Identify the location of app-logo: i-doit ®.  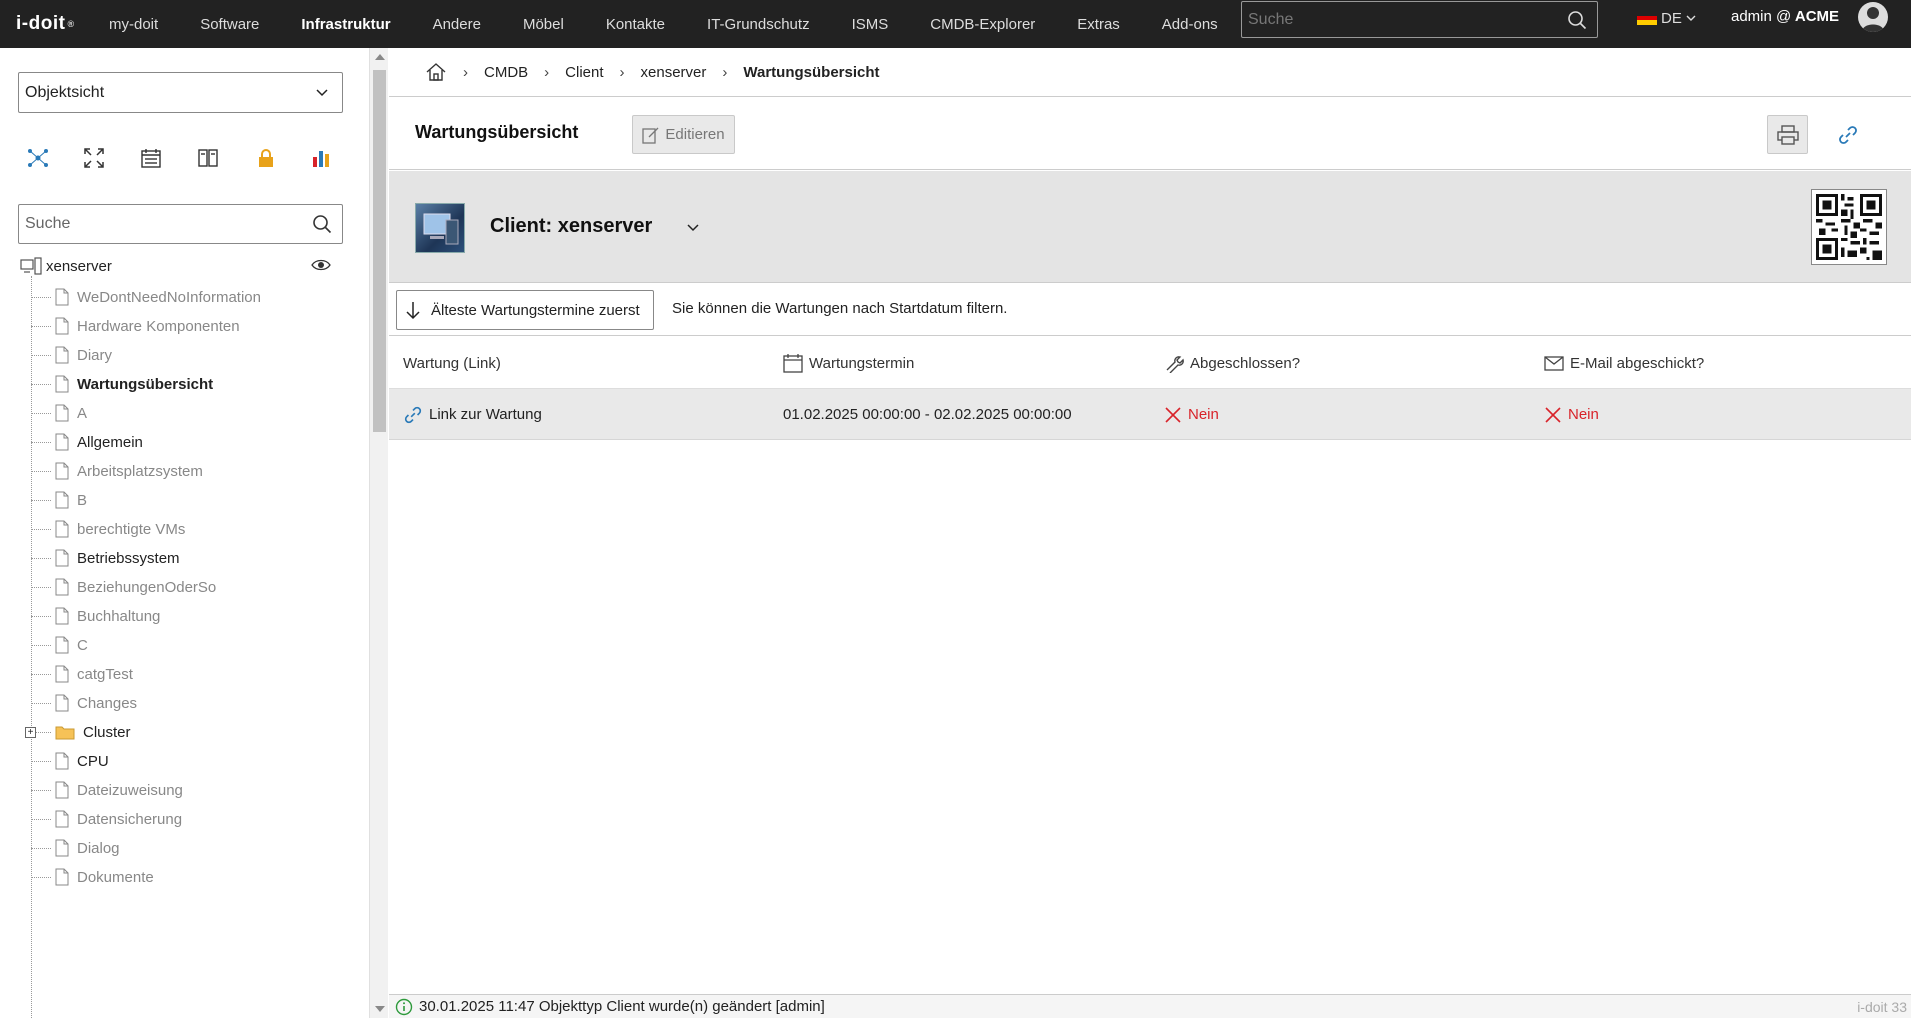
(44, 24).